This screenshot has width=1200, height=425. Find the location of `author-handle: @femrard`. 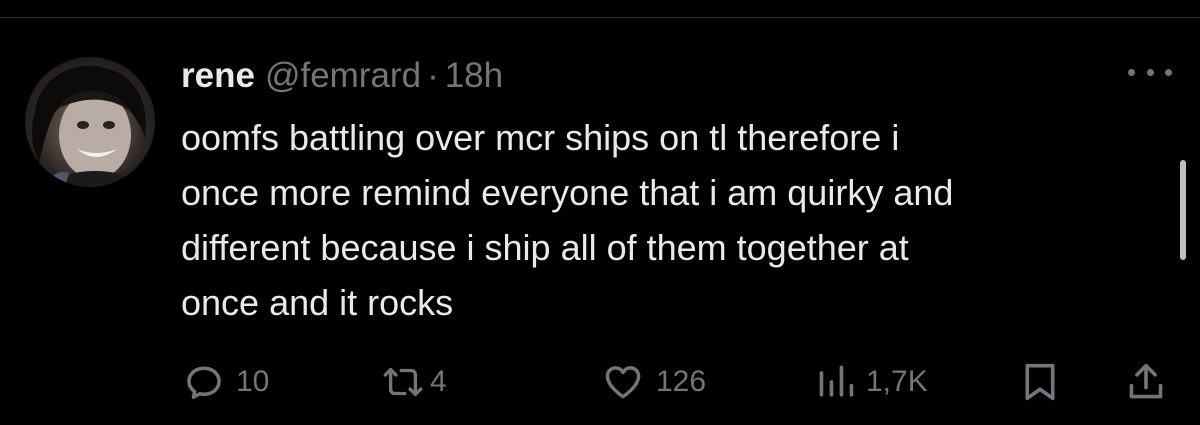

author-handle: @femrard is located at coordinates (343, 76).